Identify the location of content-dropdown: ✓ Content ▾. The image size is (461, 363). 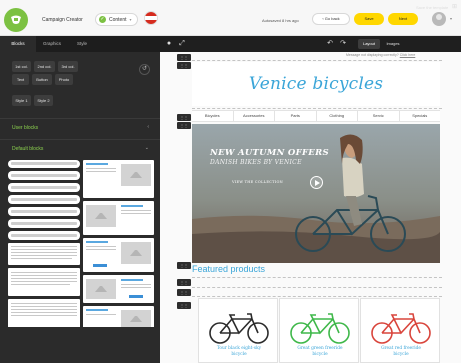
(116, 19).